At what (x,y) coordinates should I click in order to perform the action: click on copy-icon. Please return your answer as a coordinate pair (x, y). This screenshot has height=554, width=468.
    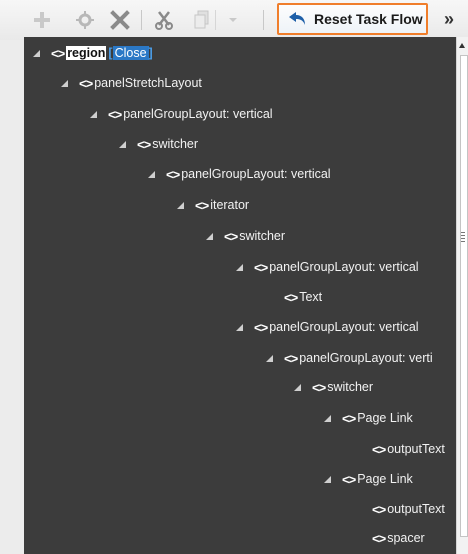
    Looking at the image, I should click on (201, 19).